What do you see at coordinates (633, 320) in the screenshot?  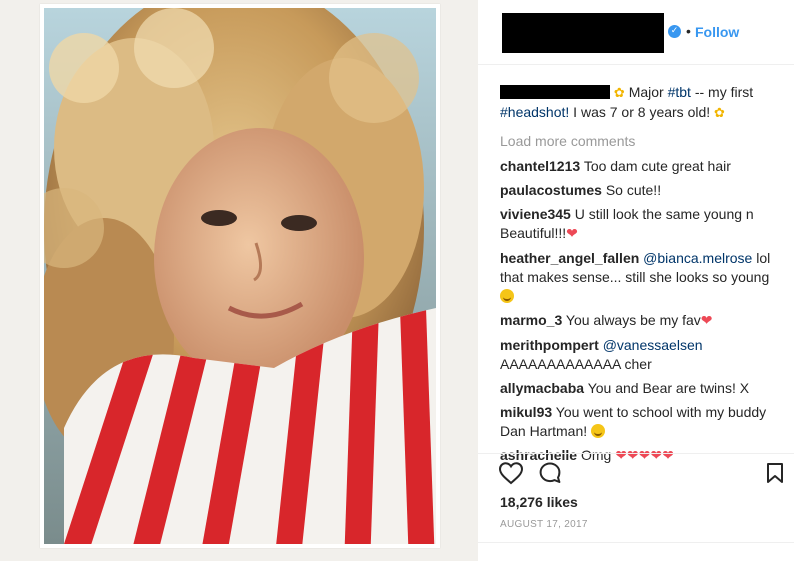 I see `comment-text: You always be my fav` at bounding box center [633, 320].